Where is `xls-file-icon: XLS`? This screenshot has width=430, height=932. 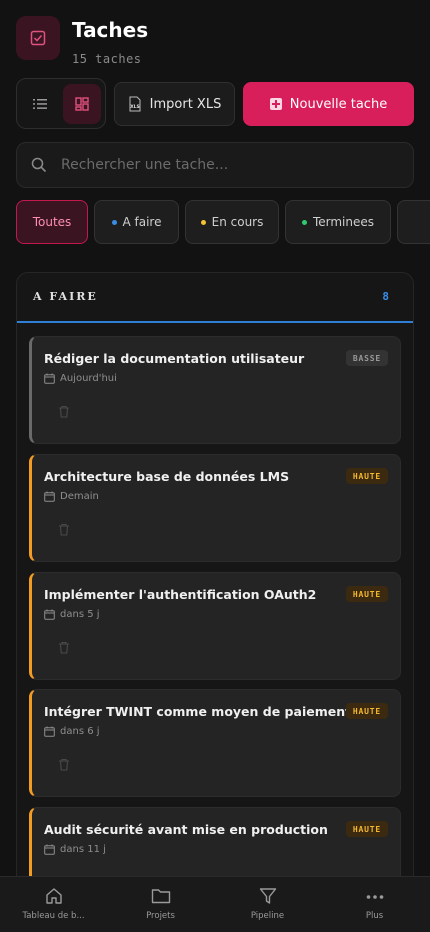
xls-file-icon: XLS is located at coordinates (135, 104).